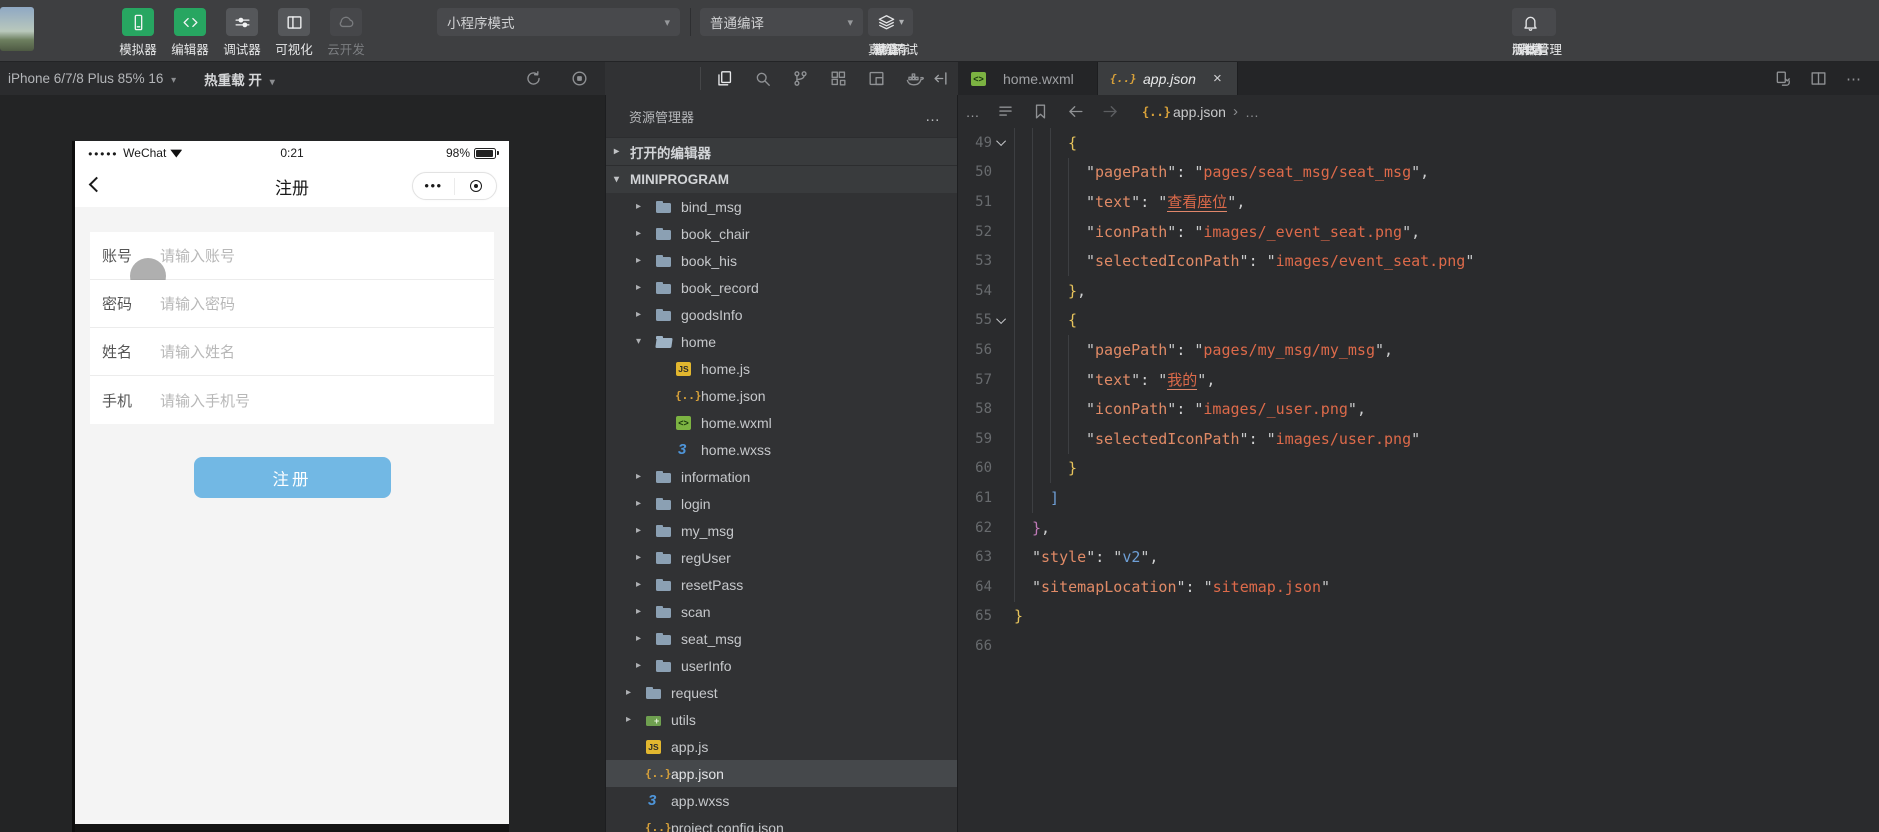 Image resolution: width=1879 pixels, height=832 pixels. I want to click on activity-extensions-button, so click(838, 78).